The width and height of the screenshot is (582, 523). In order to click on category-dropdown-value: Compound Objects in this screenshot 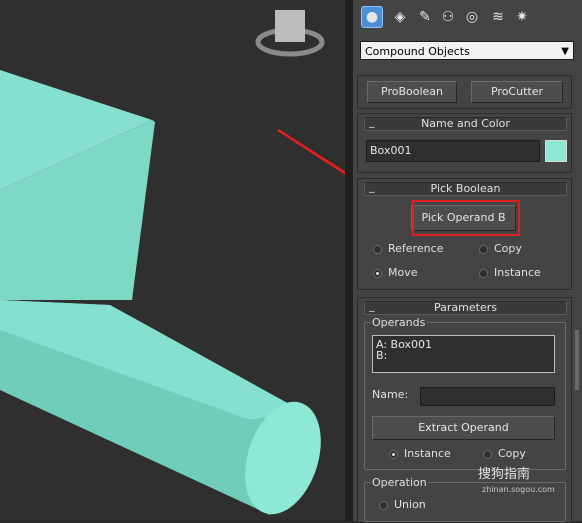, I will do `click(417, 51)`.